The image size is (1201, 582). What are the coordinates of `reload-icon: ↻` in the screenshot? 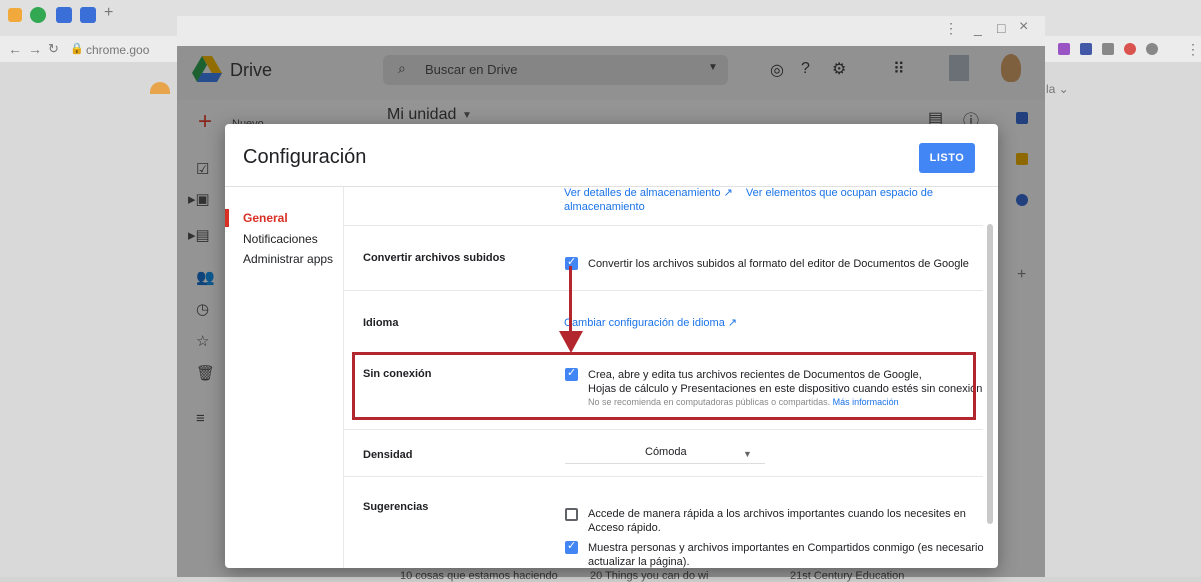 It's located at (53, 49).